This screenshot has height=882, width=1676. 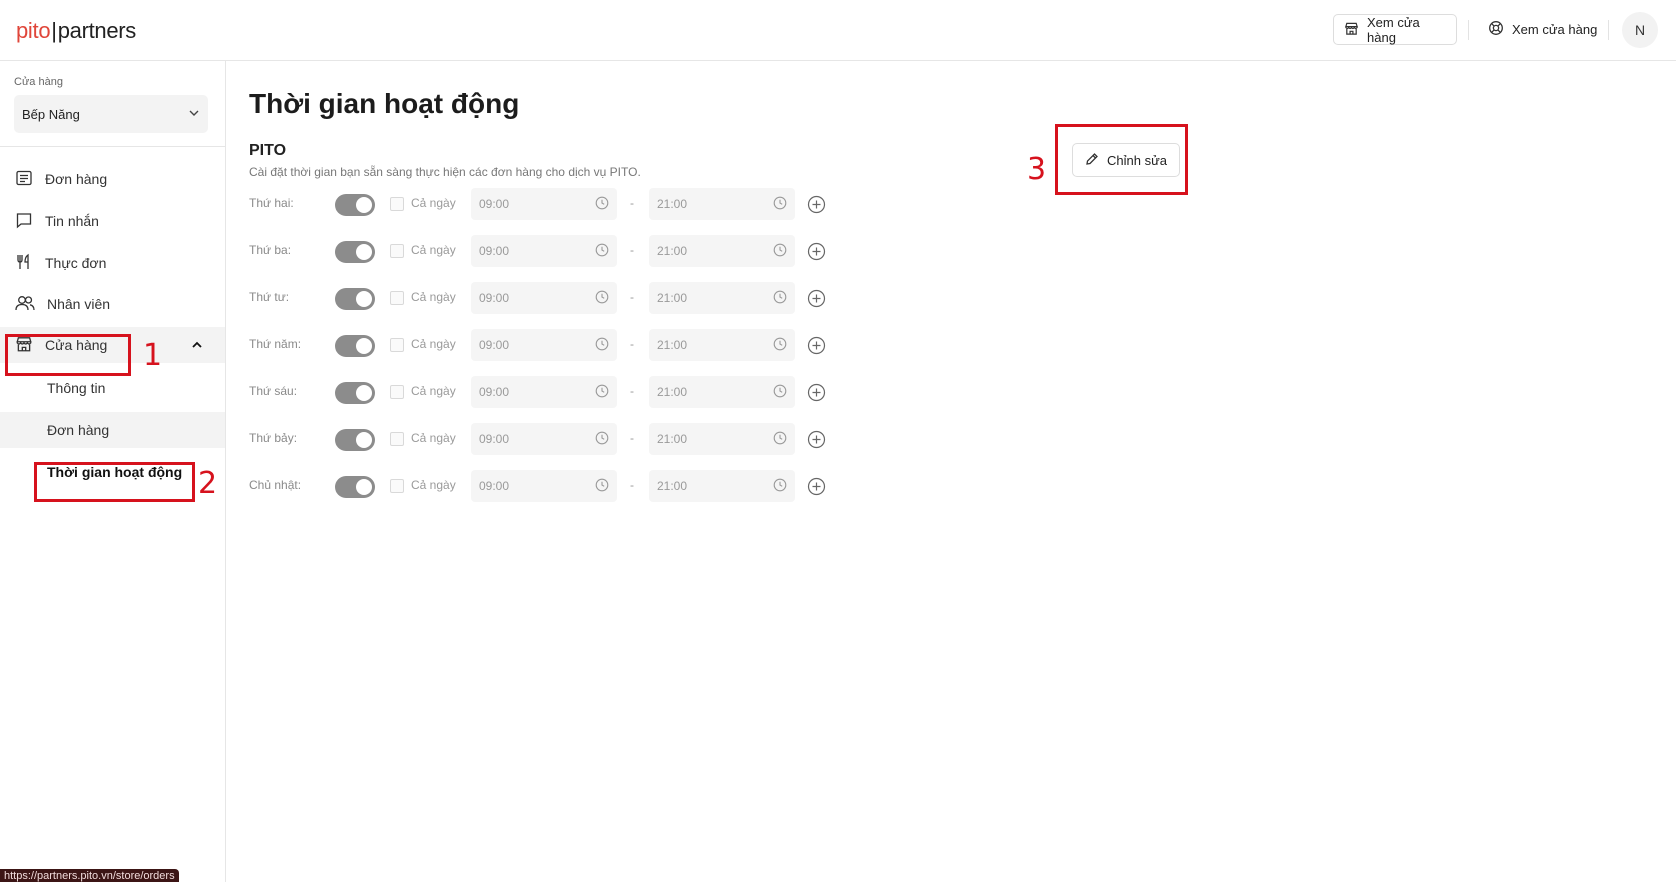 I want to click on sidebar-item-staff: Nhân viên, so click(x=112, y=304).